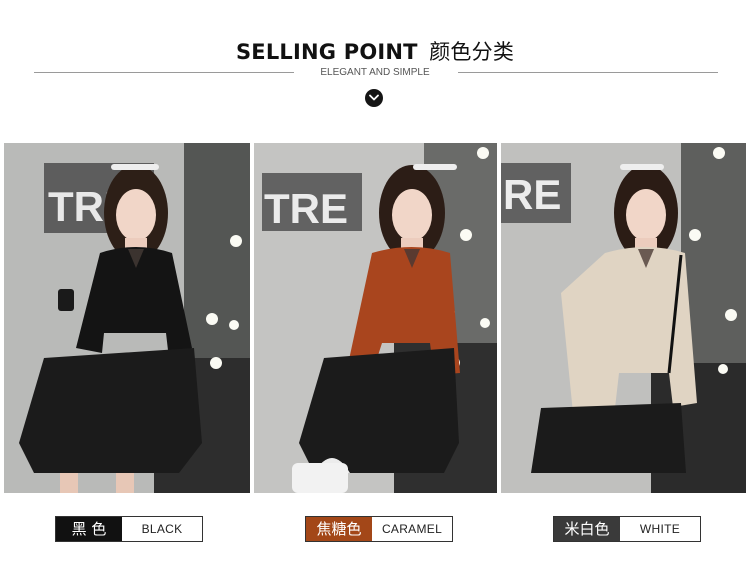 The image size is (750, 578). Describe the element at coordinates (306, 208) in the screenshot. I see `sign-text: TRE` at that location.